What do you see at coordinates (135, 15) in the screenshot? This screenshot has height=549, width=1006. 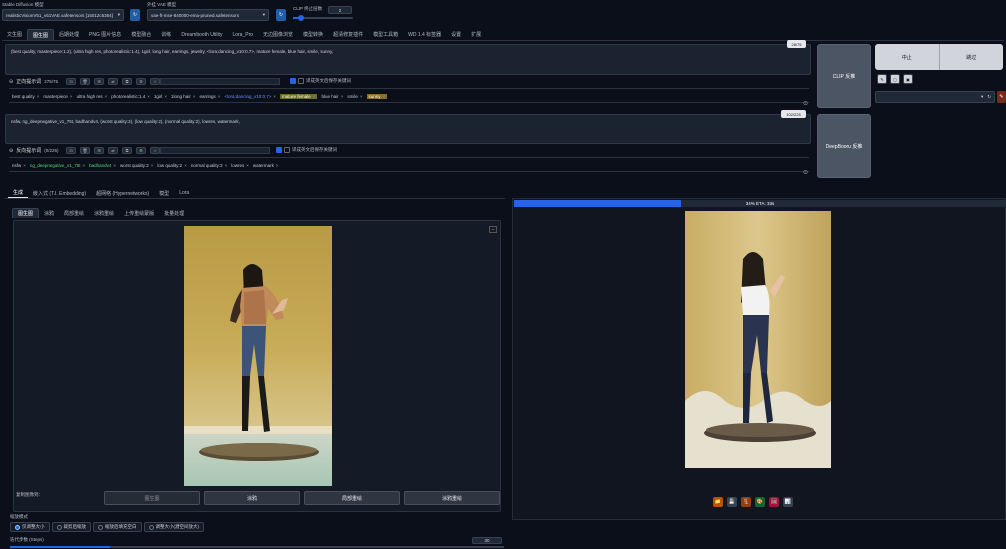 I see `checkpoint-refresh-button: ↻` at bounding box center [135, 15].